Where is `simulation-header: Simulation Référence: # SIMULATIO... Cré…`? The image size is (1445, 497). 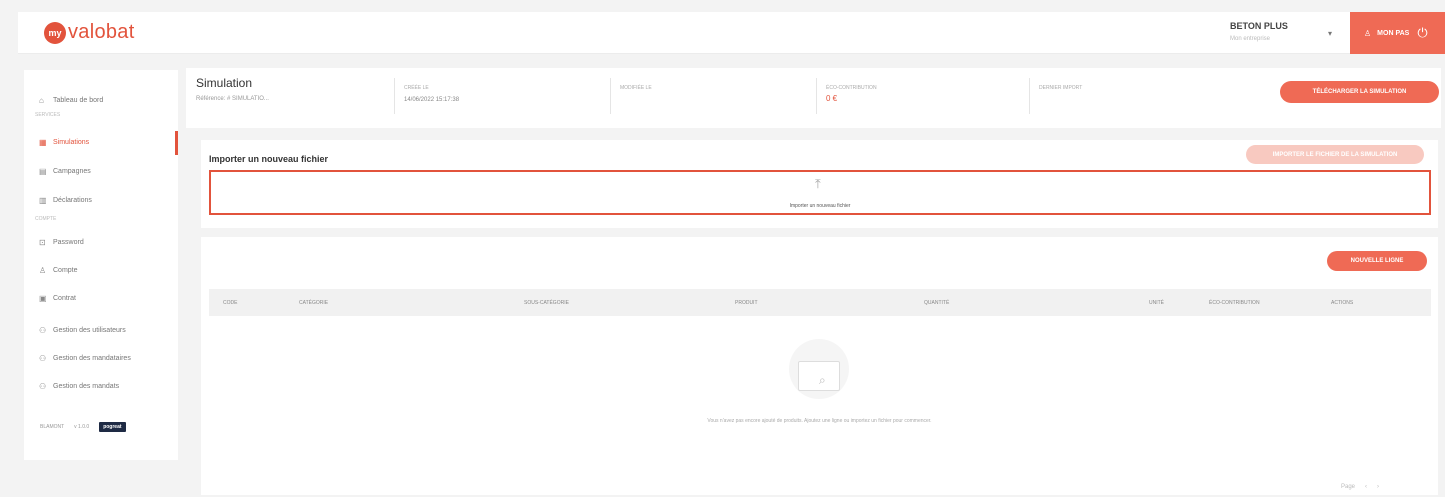
simulation-header: Simulation Référence: # SIMULATIO... Cré… is located at coordinates (813, 98).